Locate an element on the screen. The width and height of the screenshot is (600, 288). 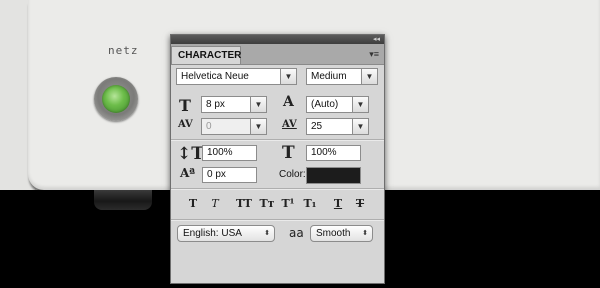
horizontal-scale-icon: T is located at coordinates (288, 153).